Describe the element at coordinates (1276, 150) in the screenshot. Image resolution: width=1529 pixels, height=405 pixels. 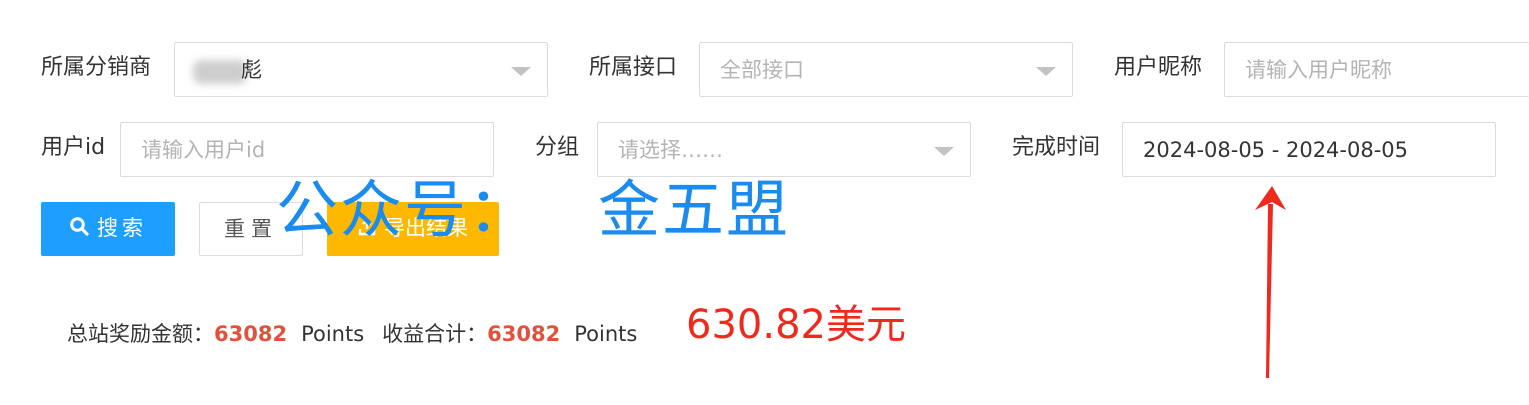
I see `finish-time-value: 2024-08-05 - 2024-08-05` at that location.